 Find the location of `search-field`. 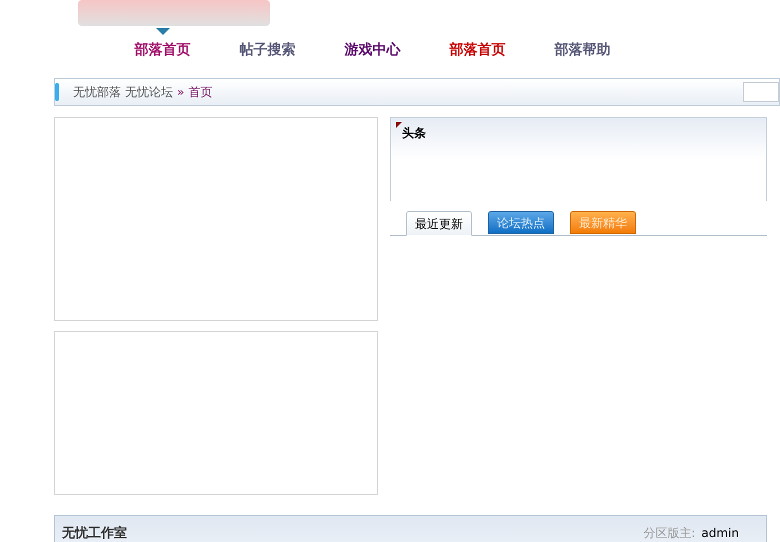

search-field is located at coordinates (761, 92).